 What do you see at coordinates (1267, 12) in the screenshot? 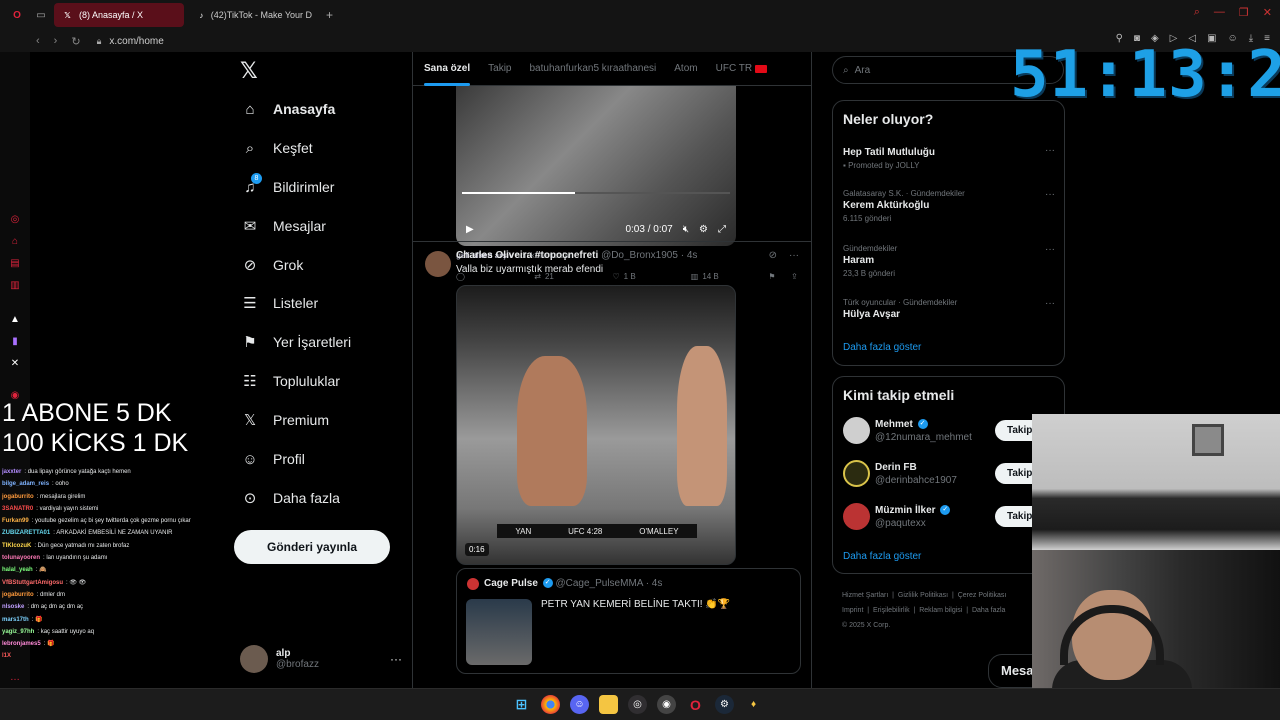
I see `close-icon: ✕` at bounding box center [1267, 12].